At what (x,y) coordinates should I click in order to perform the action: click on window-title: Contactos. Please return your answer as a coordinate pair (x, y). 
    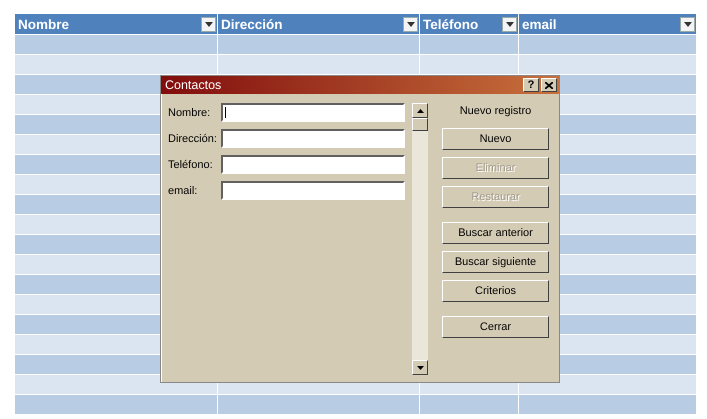
    Looking at the image, I should click on (193, 85).